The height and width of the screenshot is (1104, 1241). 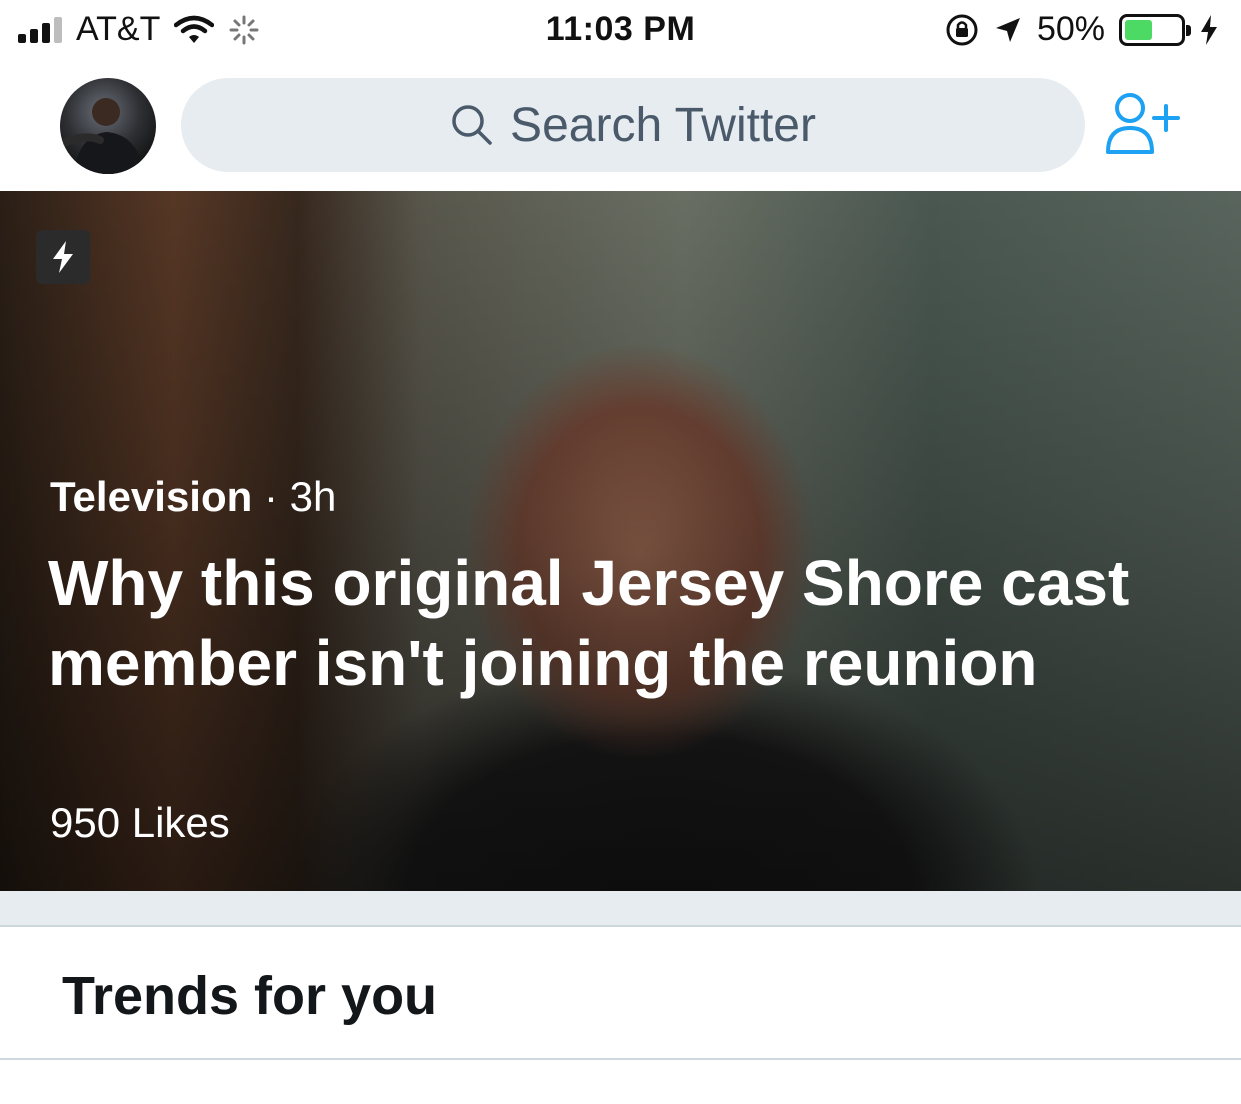 I want to click on hero-likes: 950 Likes, so click(x=140, y=822).